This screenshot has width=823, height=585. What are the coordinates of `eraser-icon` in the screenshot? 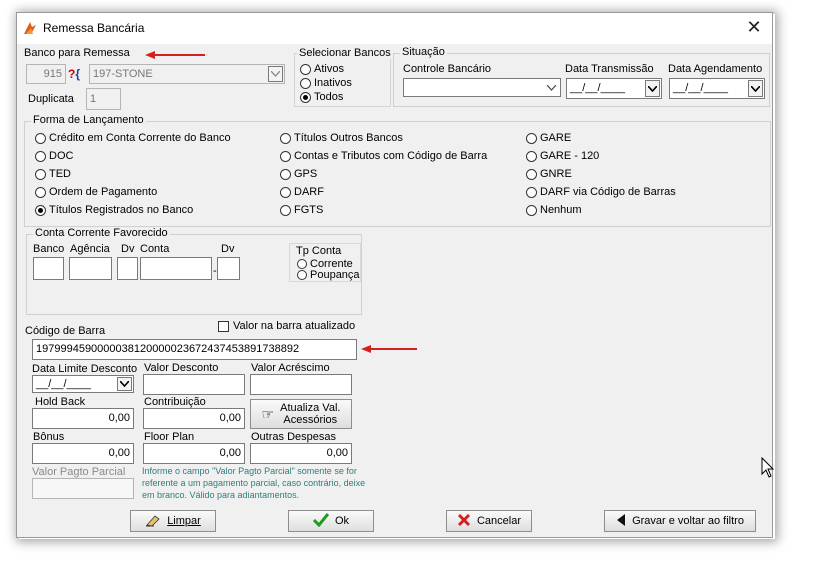 It's located at (153, 521).